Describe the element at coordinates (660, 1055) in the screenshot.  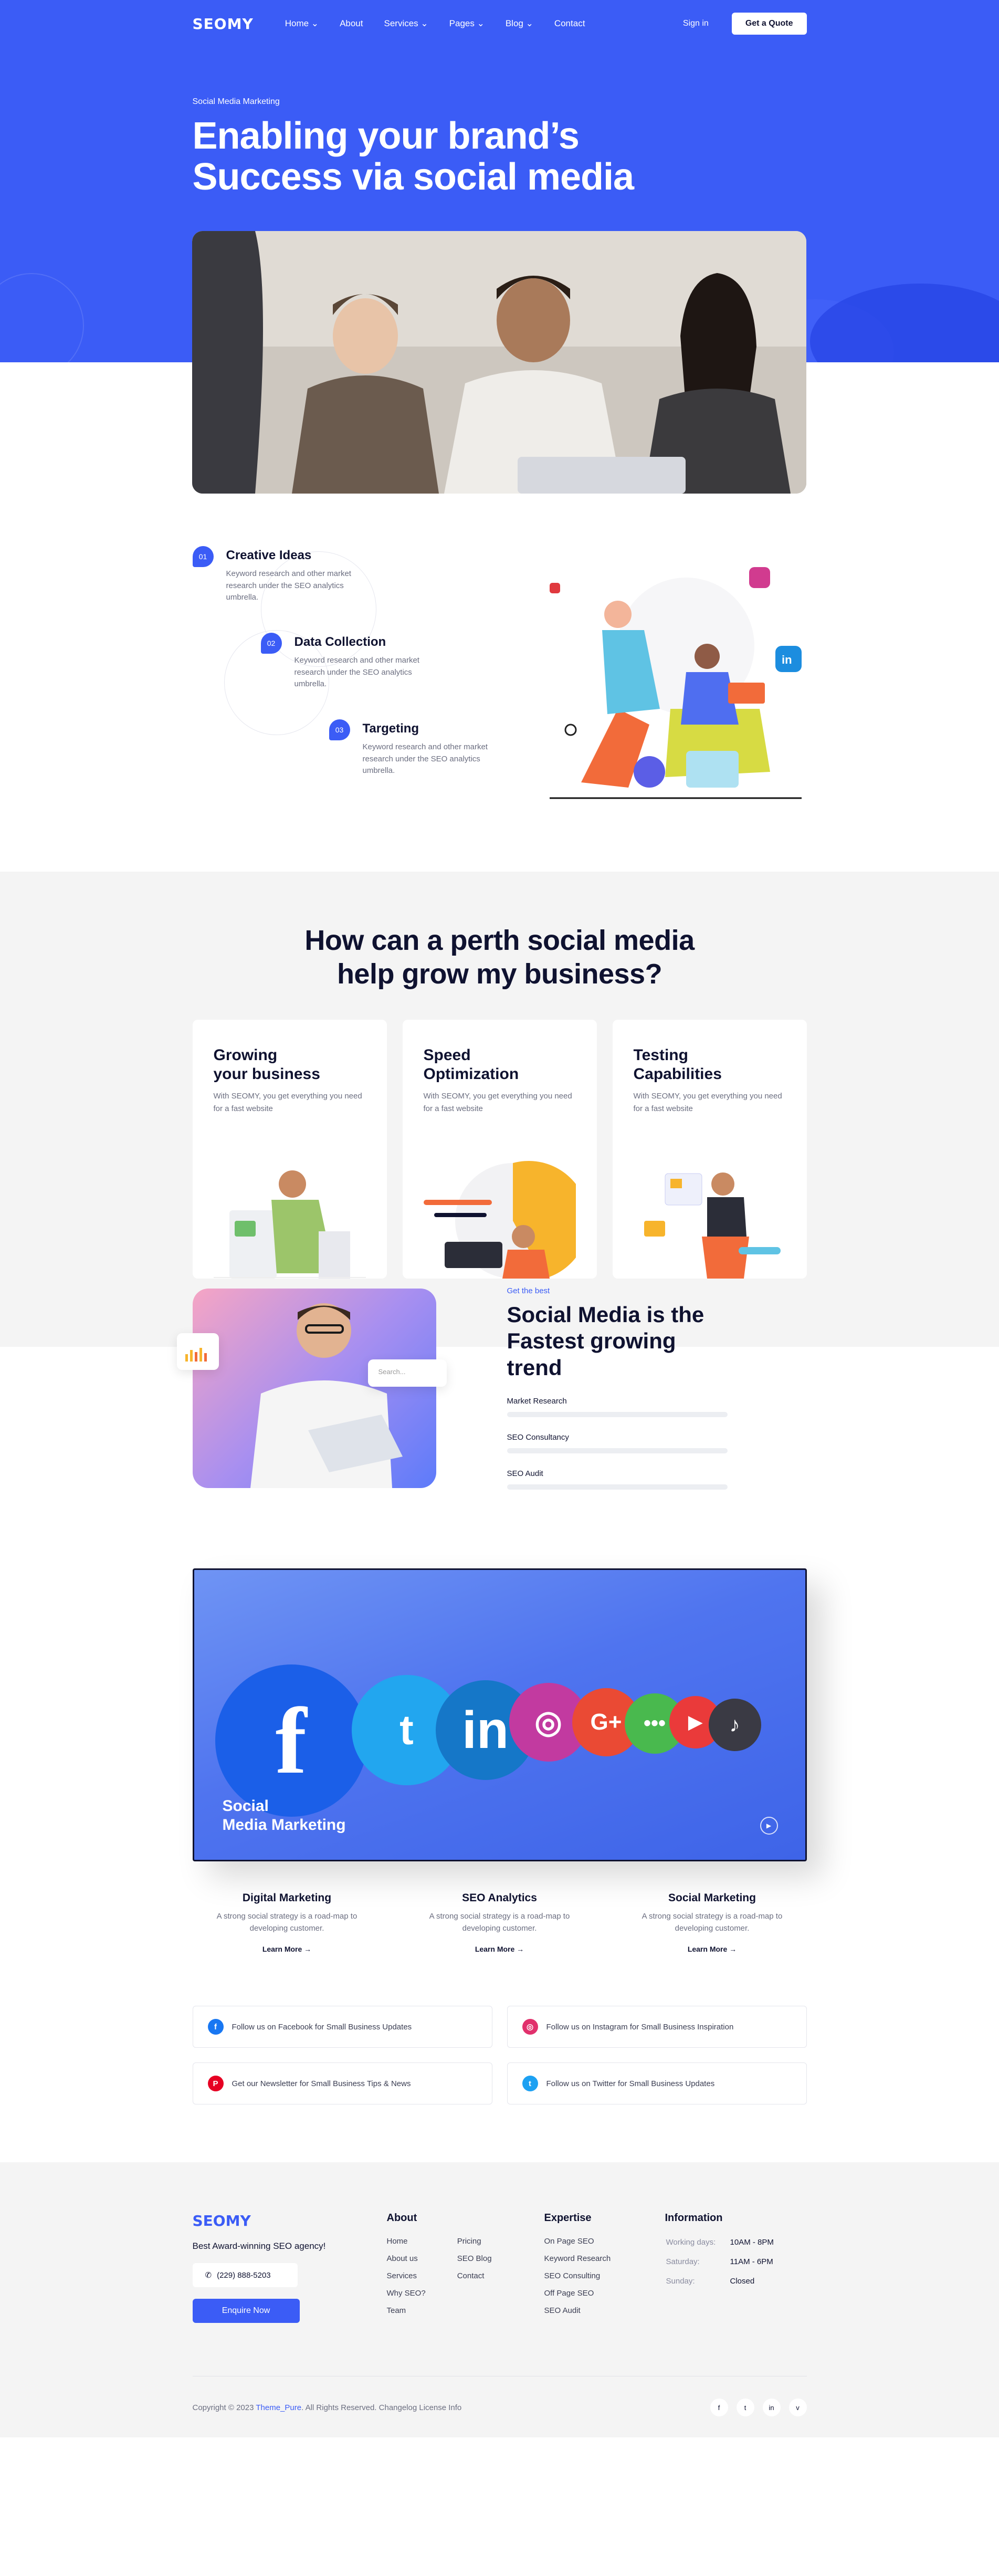
I see `card-title-line: Testing` at that location.